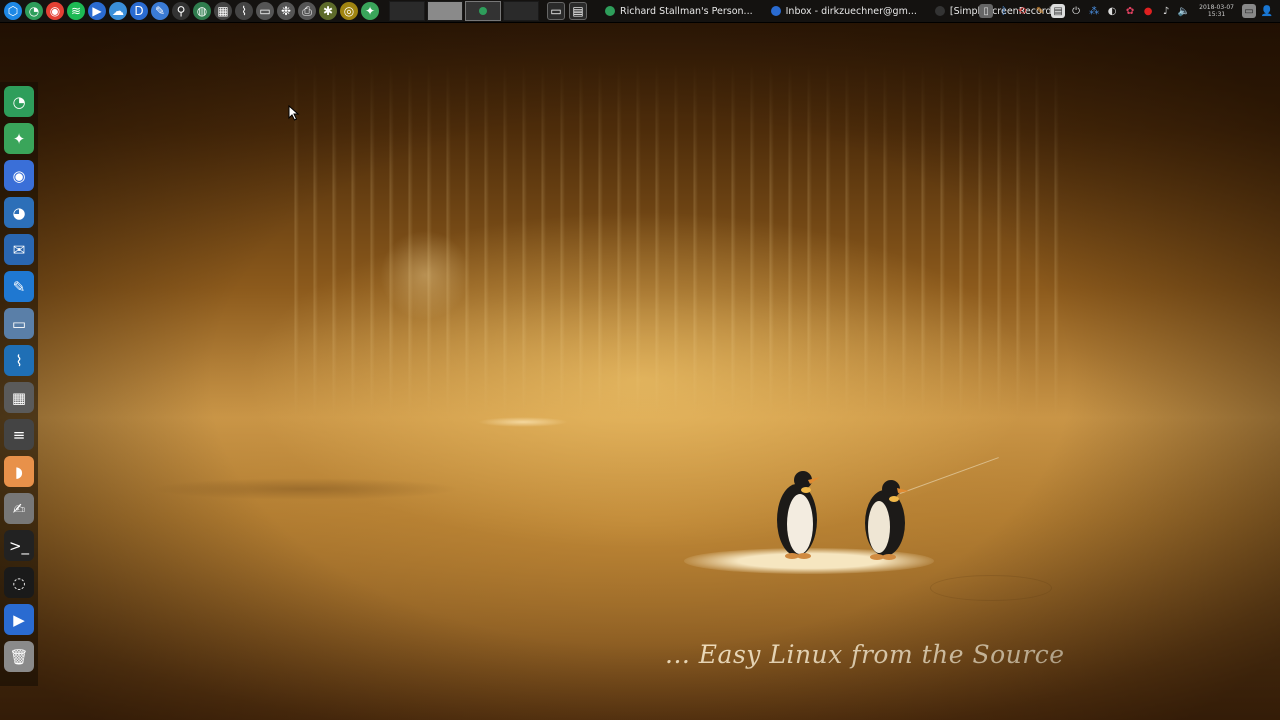 This screenshot has width=1280, height=720. Describe the element at coordinates (19, 656) in the screenshot. I see `dock-trash-icon: 🗑` at that location.